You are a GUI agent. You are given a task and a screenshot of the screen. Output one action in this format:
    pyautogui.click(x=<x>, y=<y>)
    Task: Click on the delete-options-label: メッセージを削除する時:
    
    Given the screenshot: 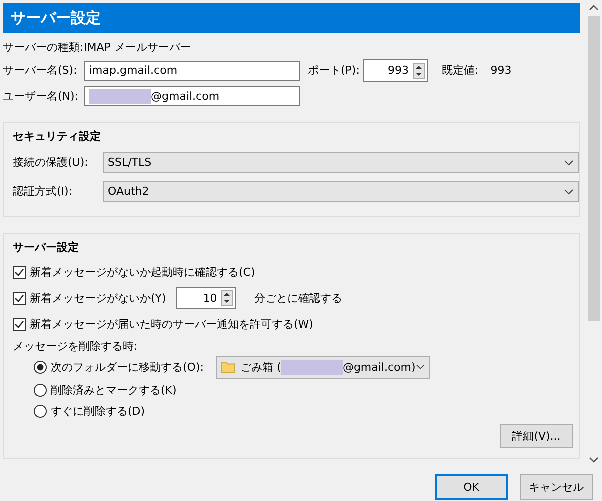 What is the action you would take?
    pyautogui.click(x=76, y=346)
    